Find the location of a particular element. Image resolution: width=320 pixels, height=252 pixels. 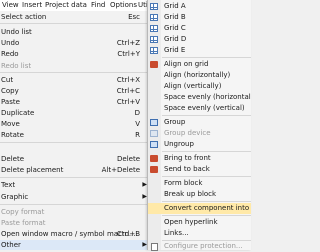

submenu-item-space-evenly-horizontal: Space evenly (horizontal) is located at coordinates (199, 97).